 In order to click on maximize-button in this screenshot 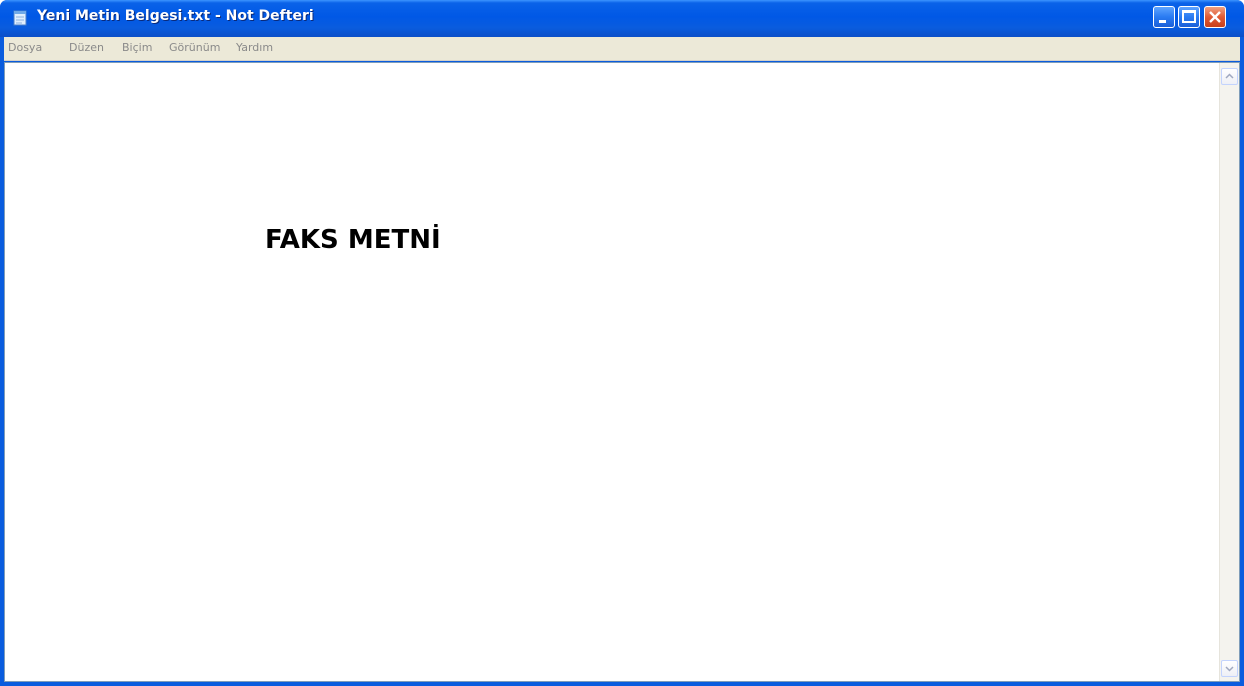, I will do `click(1189, 17)`.